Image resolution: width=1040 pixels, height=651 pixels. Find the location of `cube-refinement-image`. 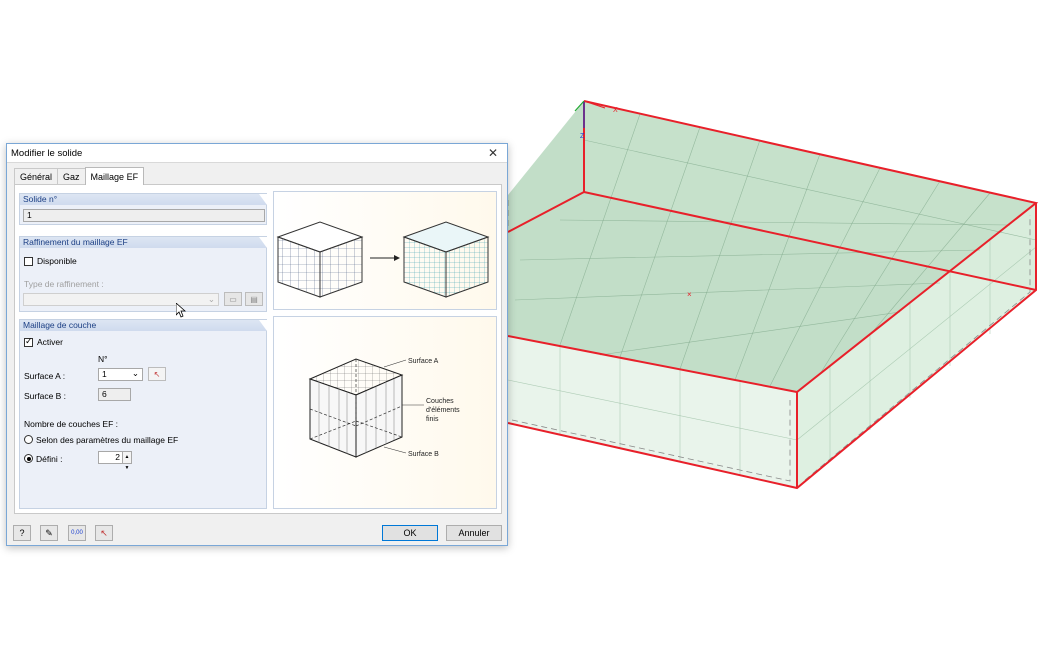

cube-refinement-image is located at coordinates (383, 259).